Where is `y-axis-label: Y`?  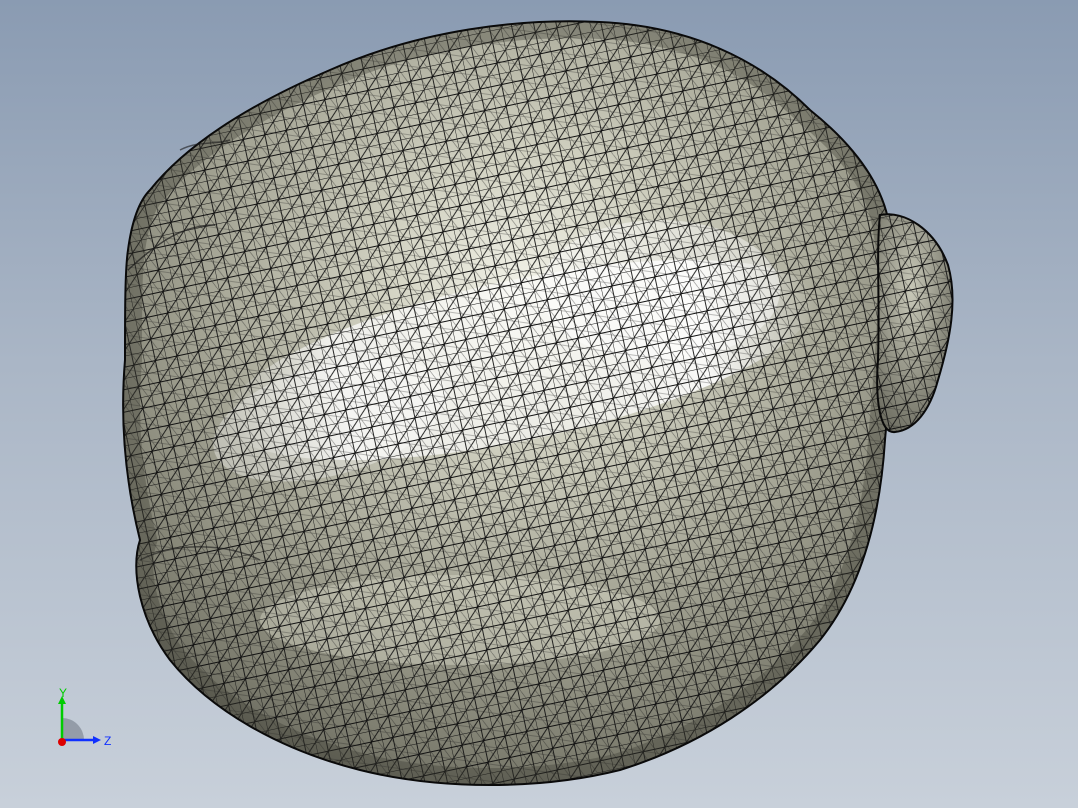
y-axis-label: Y is located at coordinates (63, 693).